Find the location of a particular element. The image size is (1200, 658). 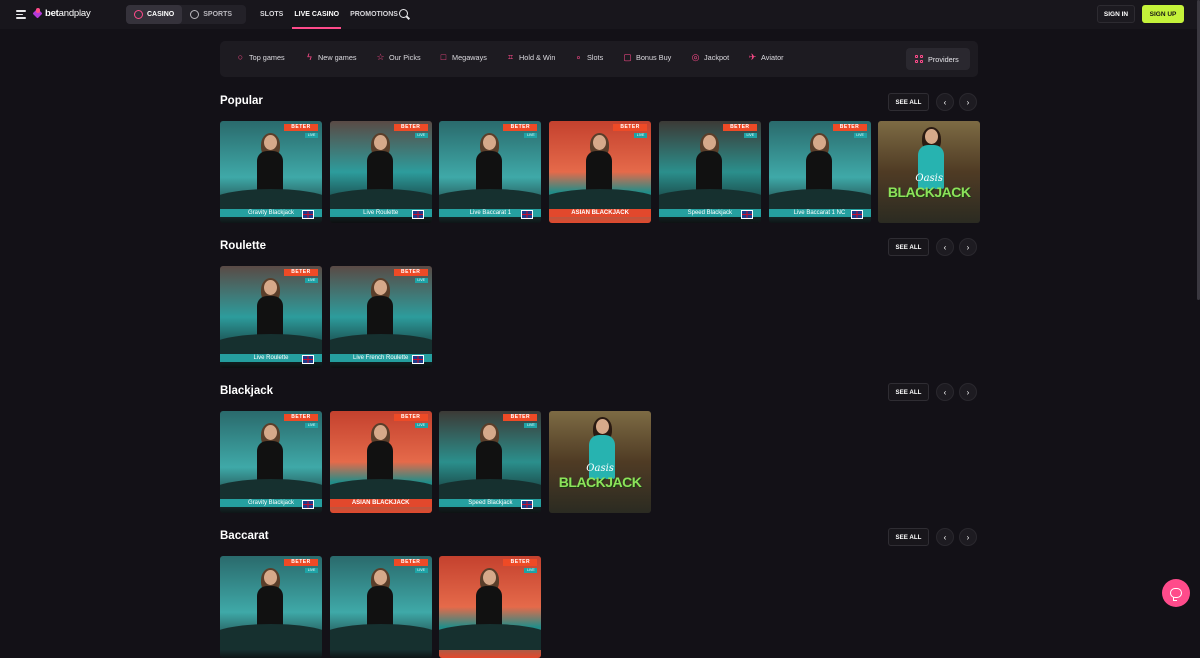

category-top-games: ○ Top games is located at coordinates (260, 58).